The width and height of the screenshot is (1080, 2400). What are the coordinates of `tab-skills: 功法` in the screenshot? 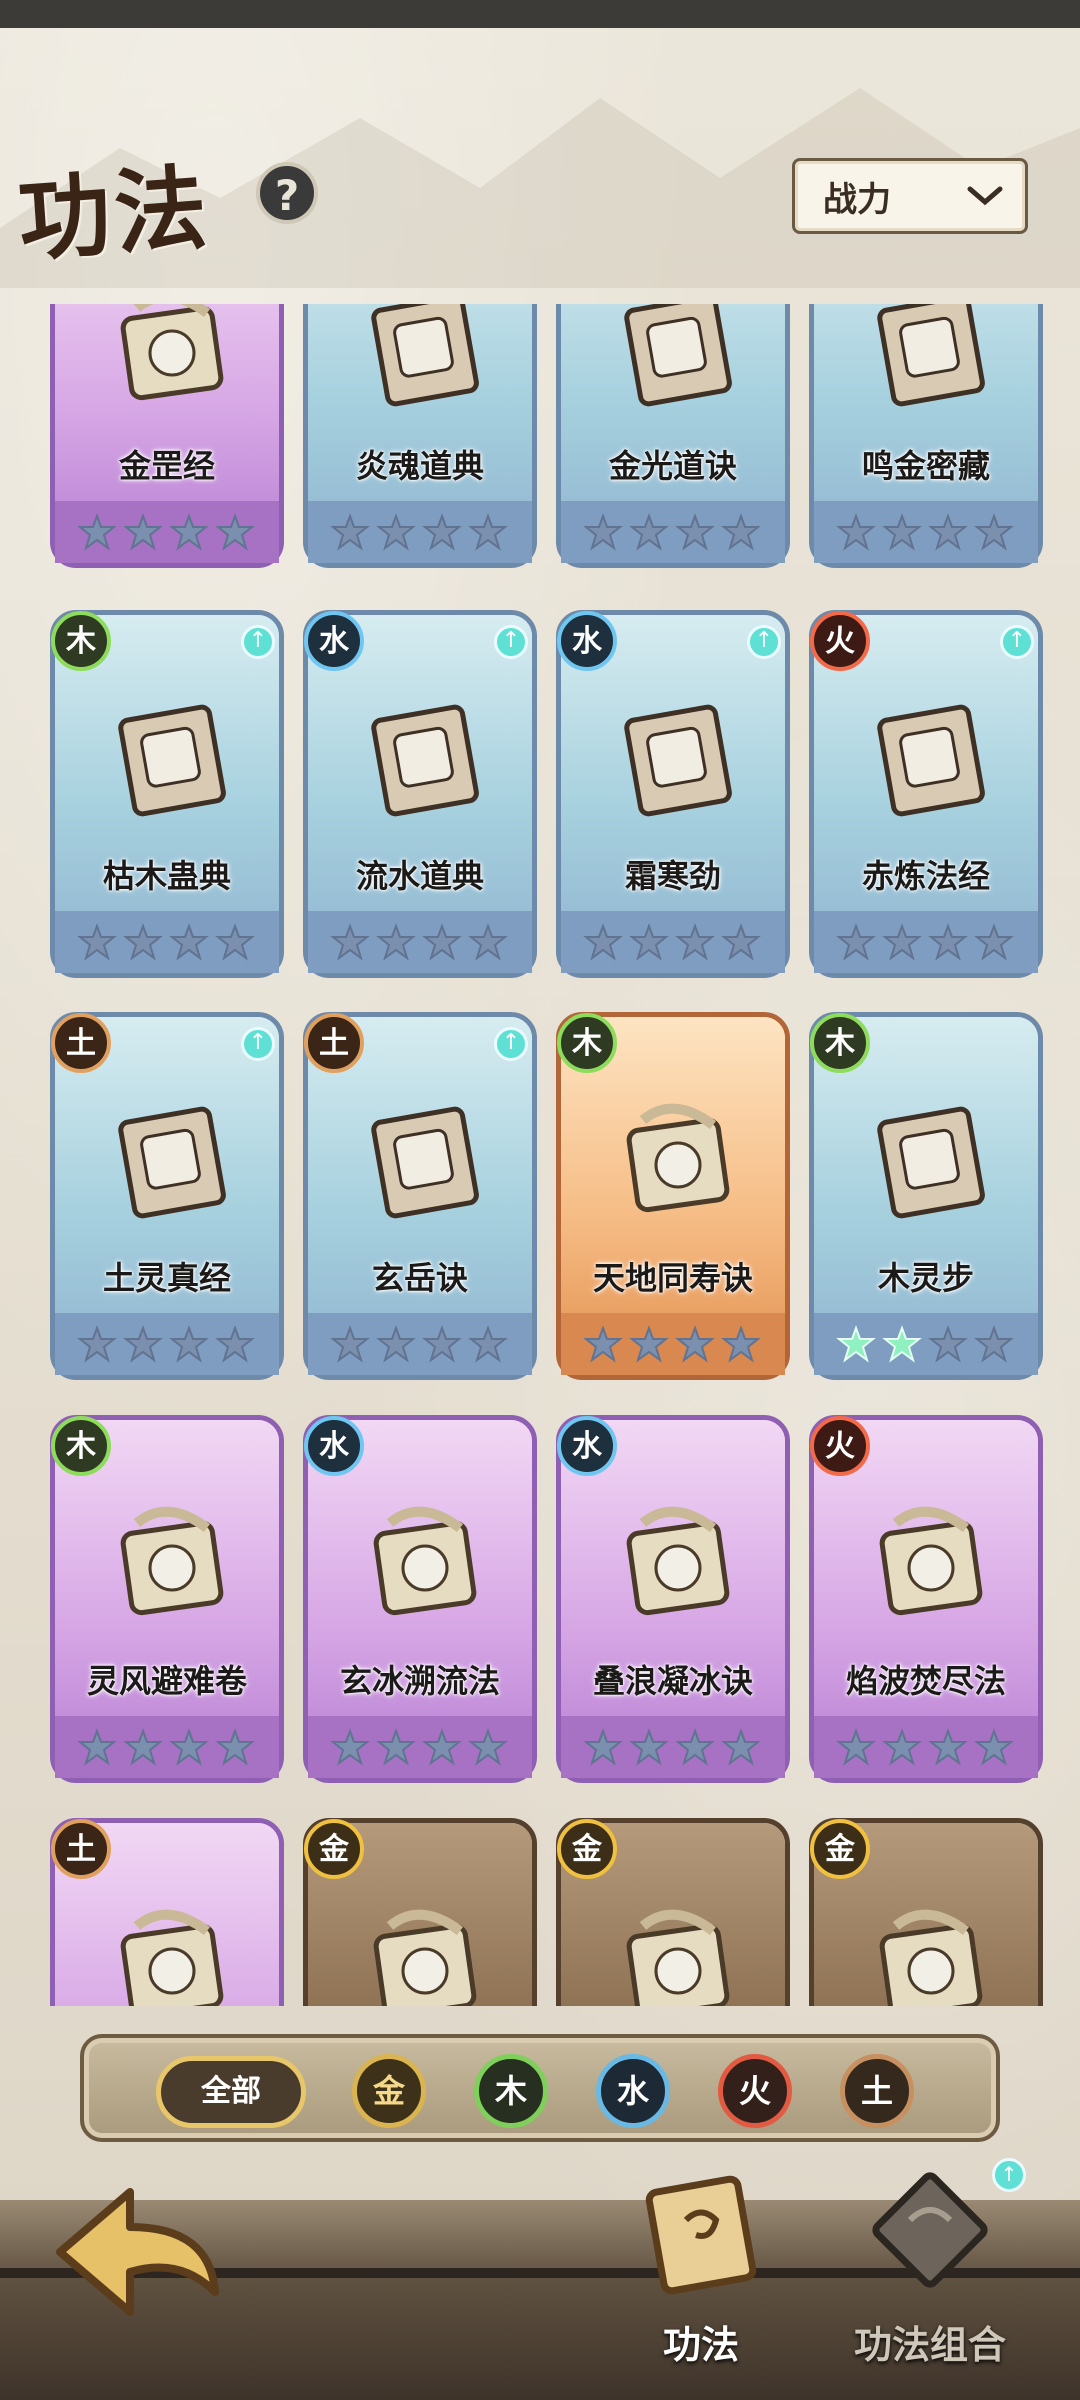 It's located at (701, 2264).